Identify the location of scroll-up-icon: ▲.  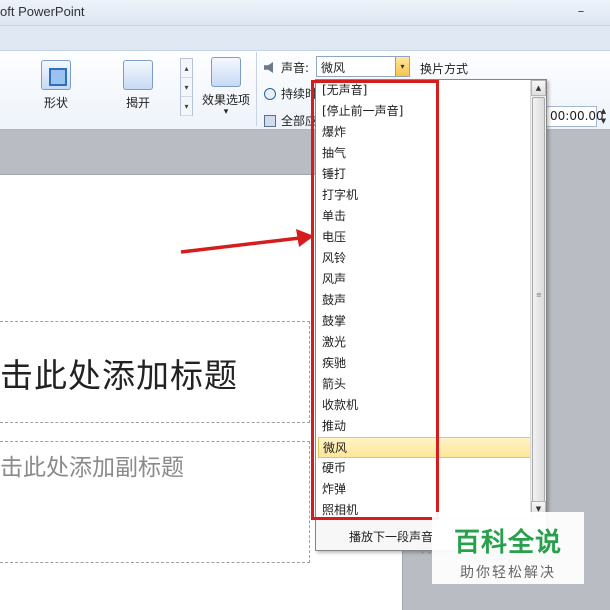
(538, 88).